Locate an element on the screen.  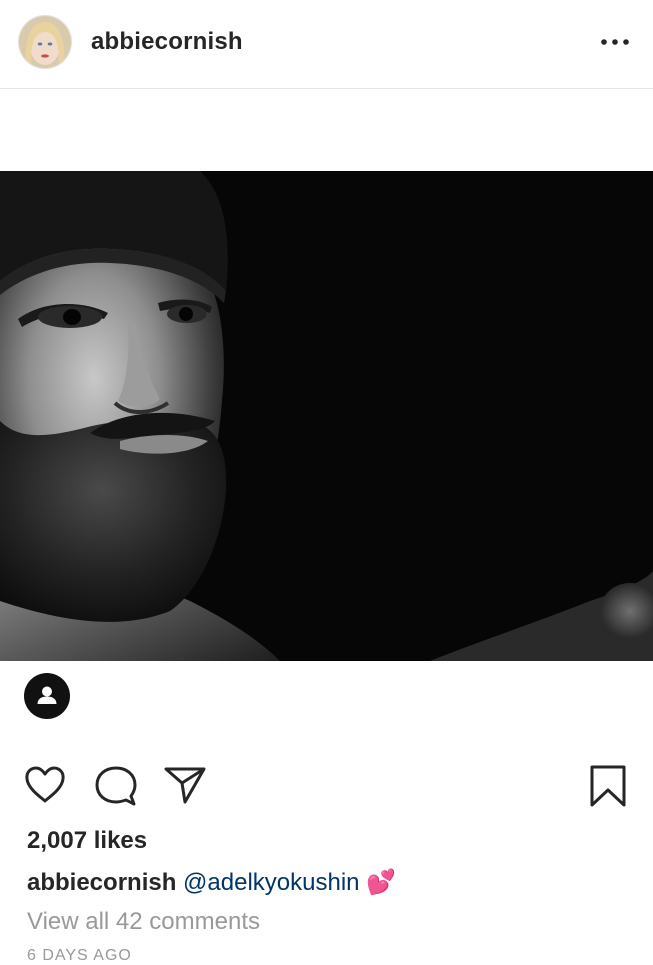
view-all-comments-link: View all 42 comments is located at coordinates (143, 922).